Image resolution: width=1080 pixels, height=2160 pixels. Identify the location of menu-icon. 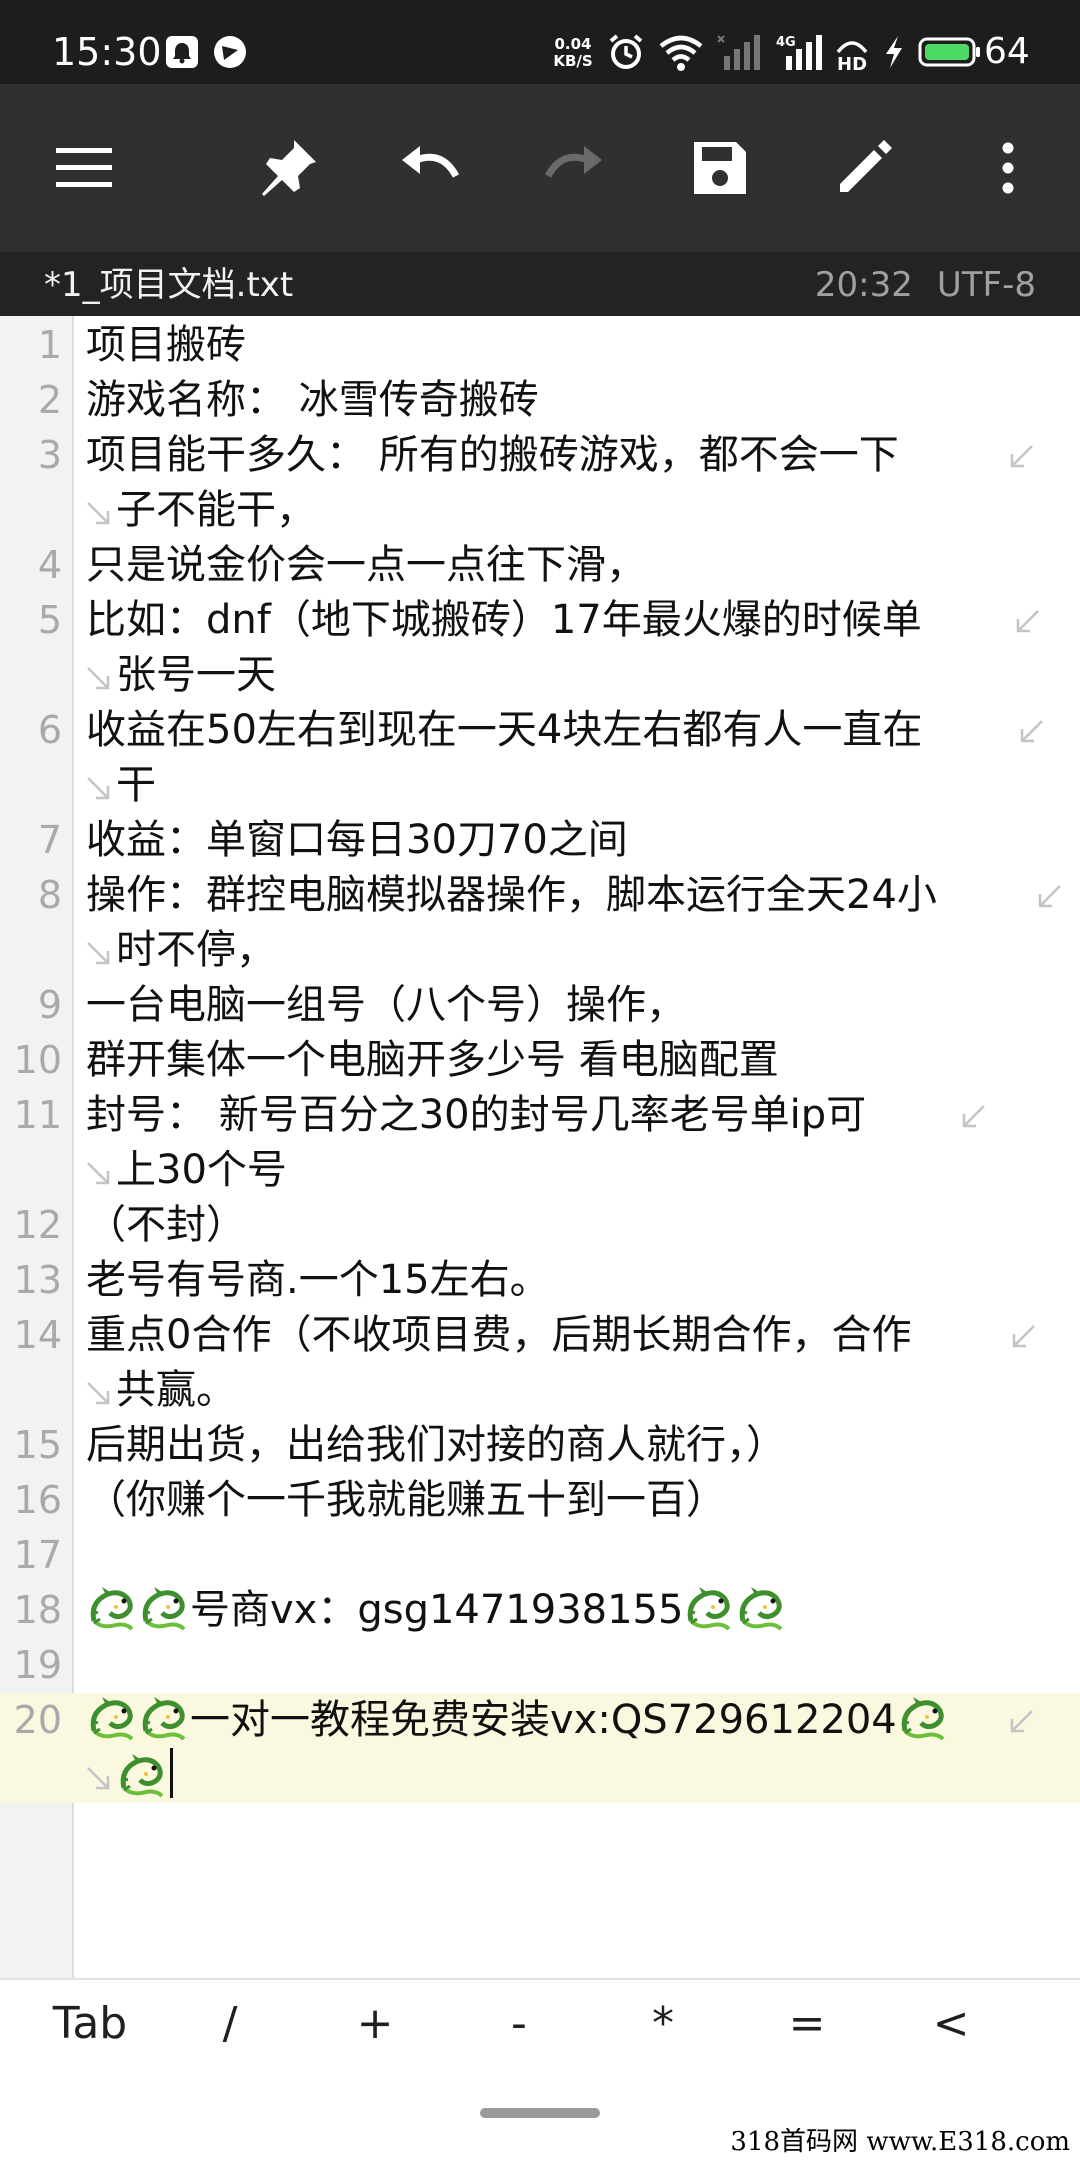
(84, 168).